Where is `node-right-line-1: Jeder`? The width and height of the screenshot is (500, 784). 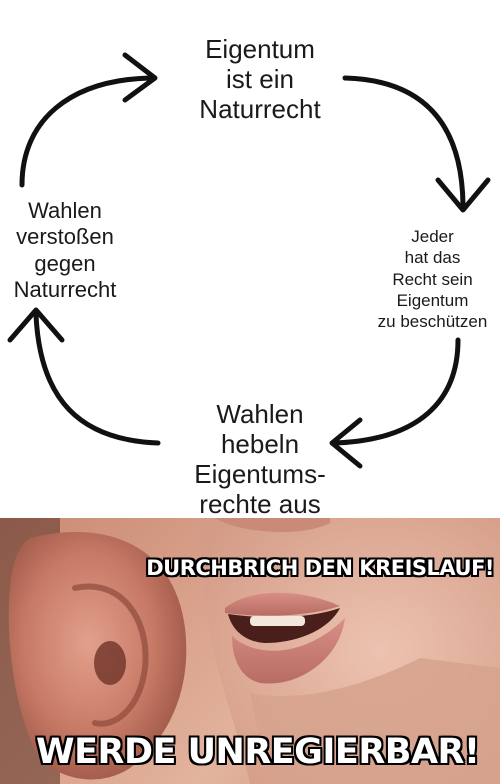
node-right-line-1: Jeder is located at coordinates (432, 236).